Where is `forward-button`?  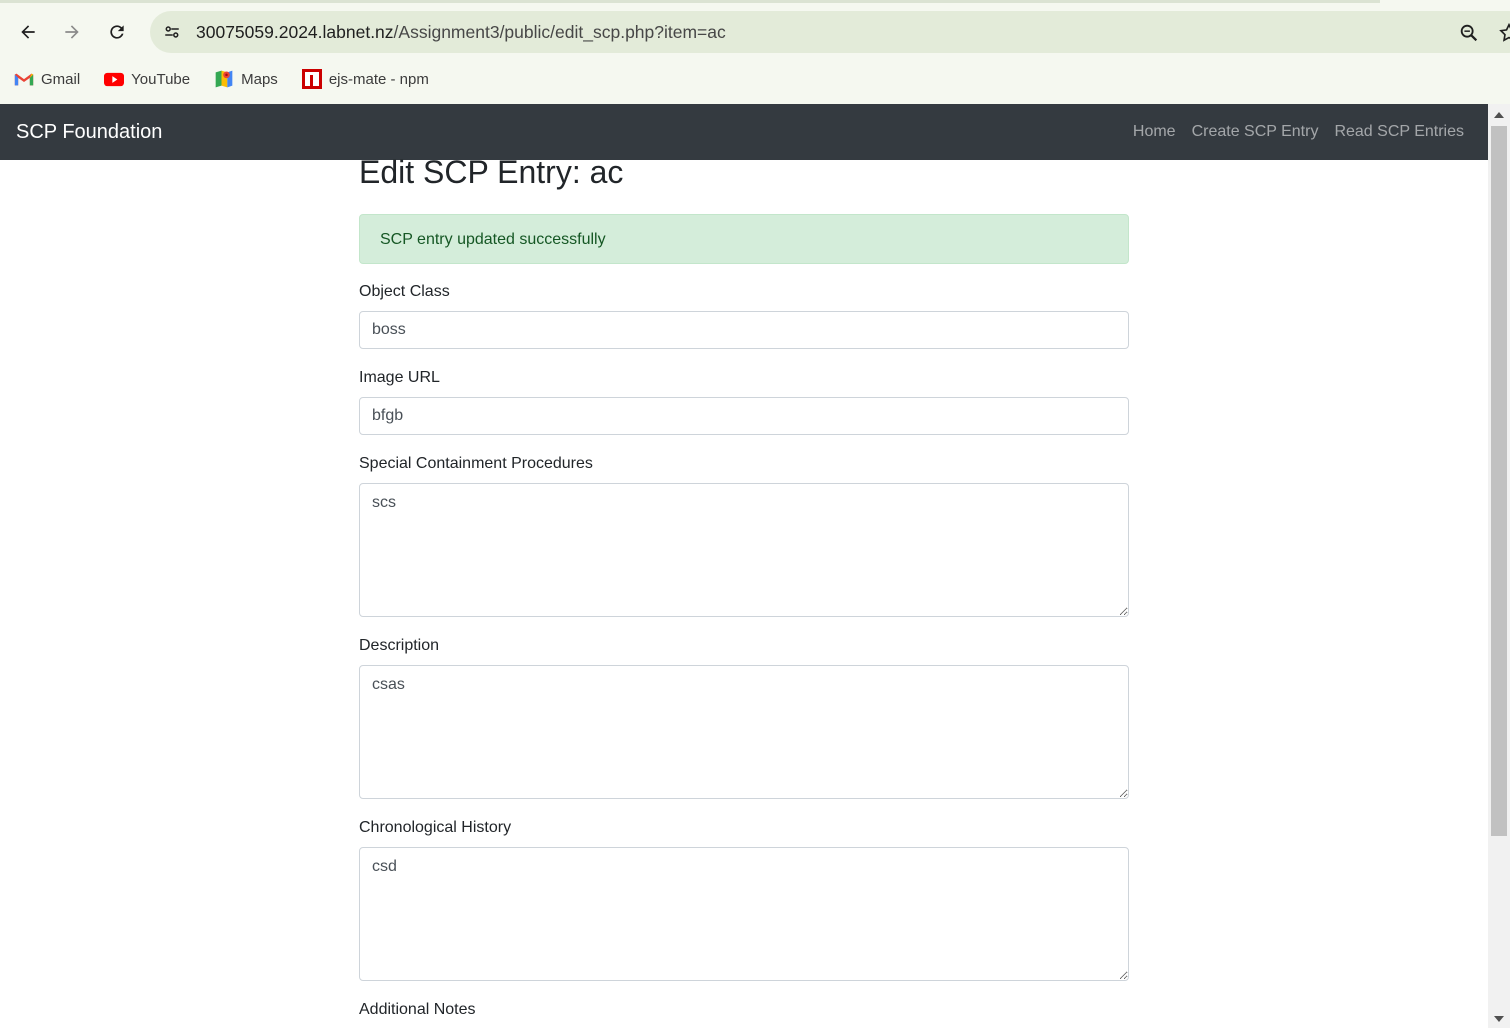 forward-button is located at coordinates (72, 32).